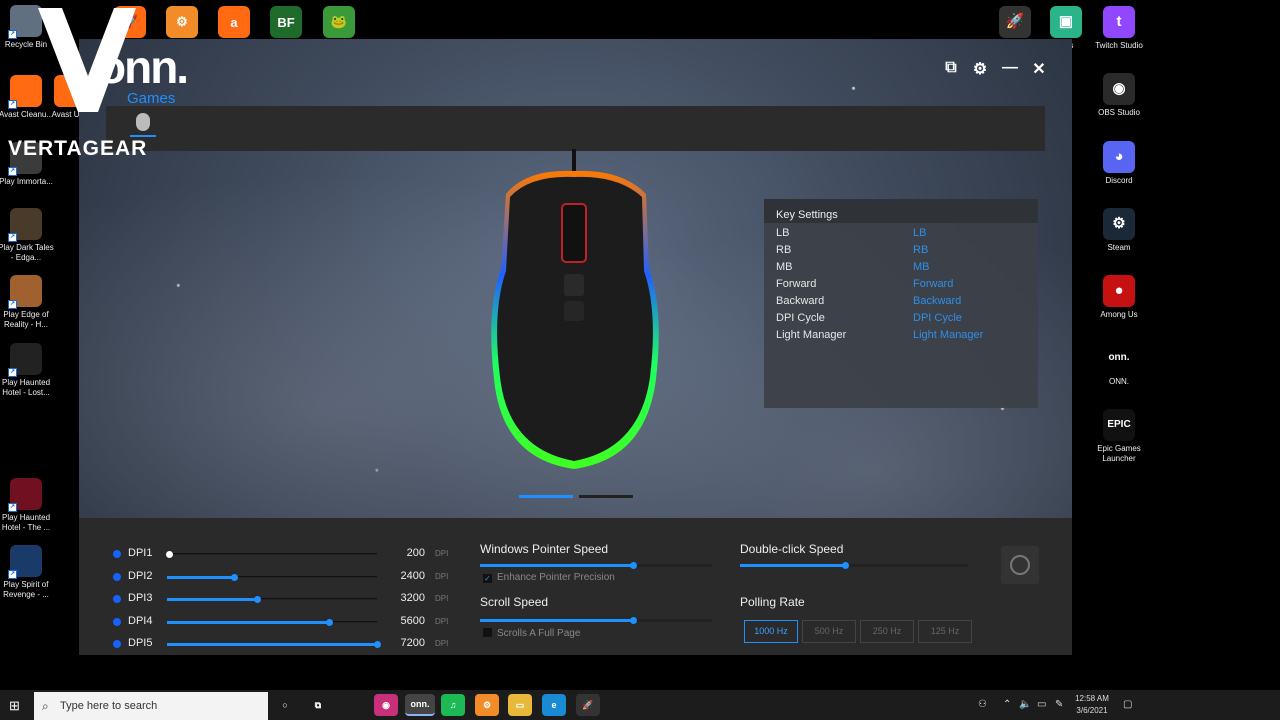  Describe the element at coordinates (854, 565) in the screenshot. I see `double-click-slider` at that location.